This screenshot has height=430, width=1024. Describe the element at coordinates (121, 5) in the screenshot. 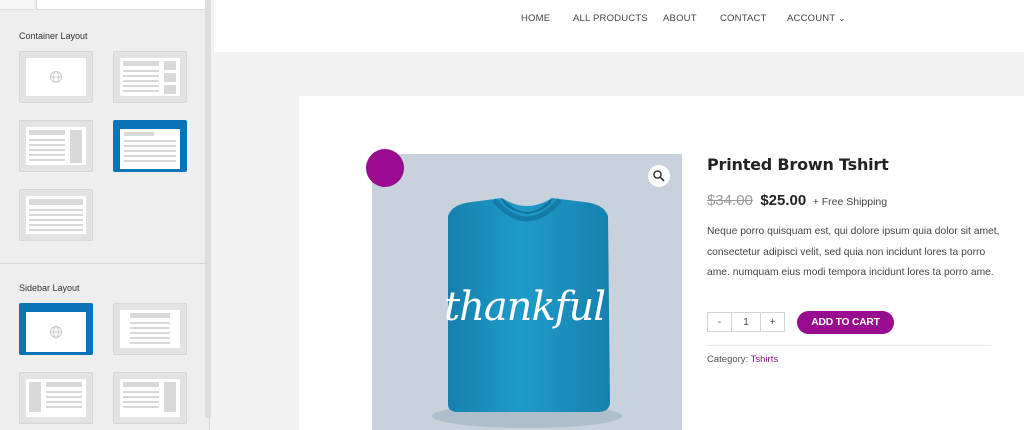

I see `panel-header-bar` at that location.